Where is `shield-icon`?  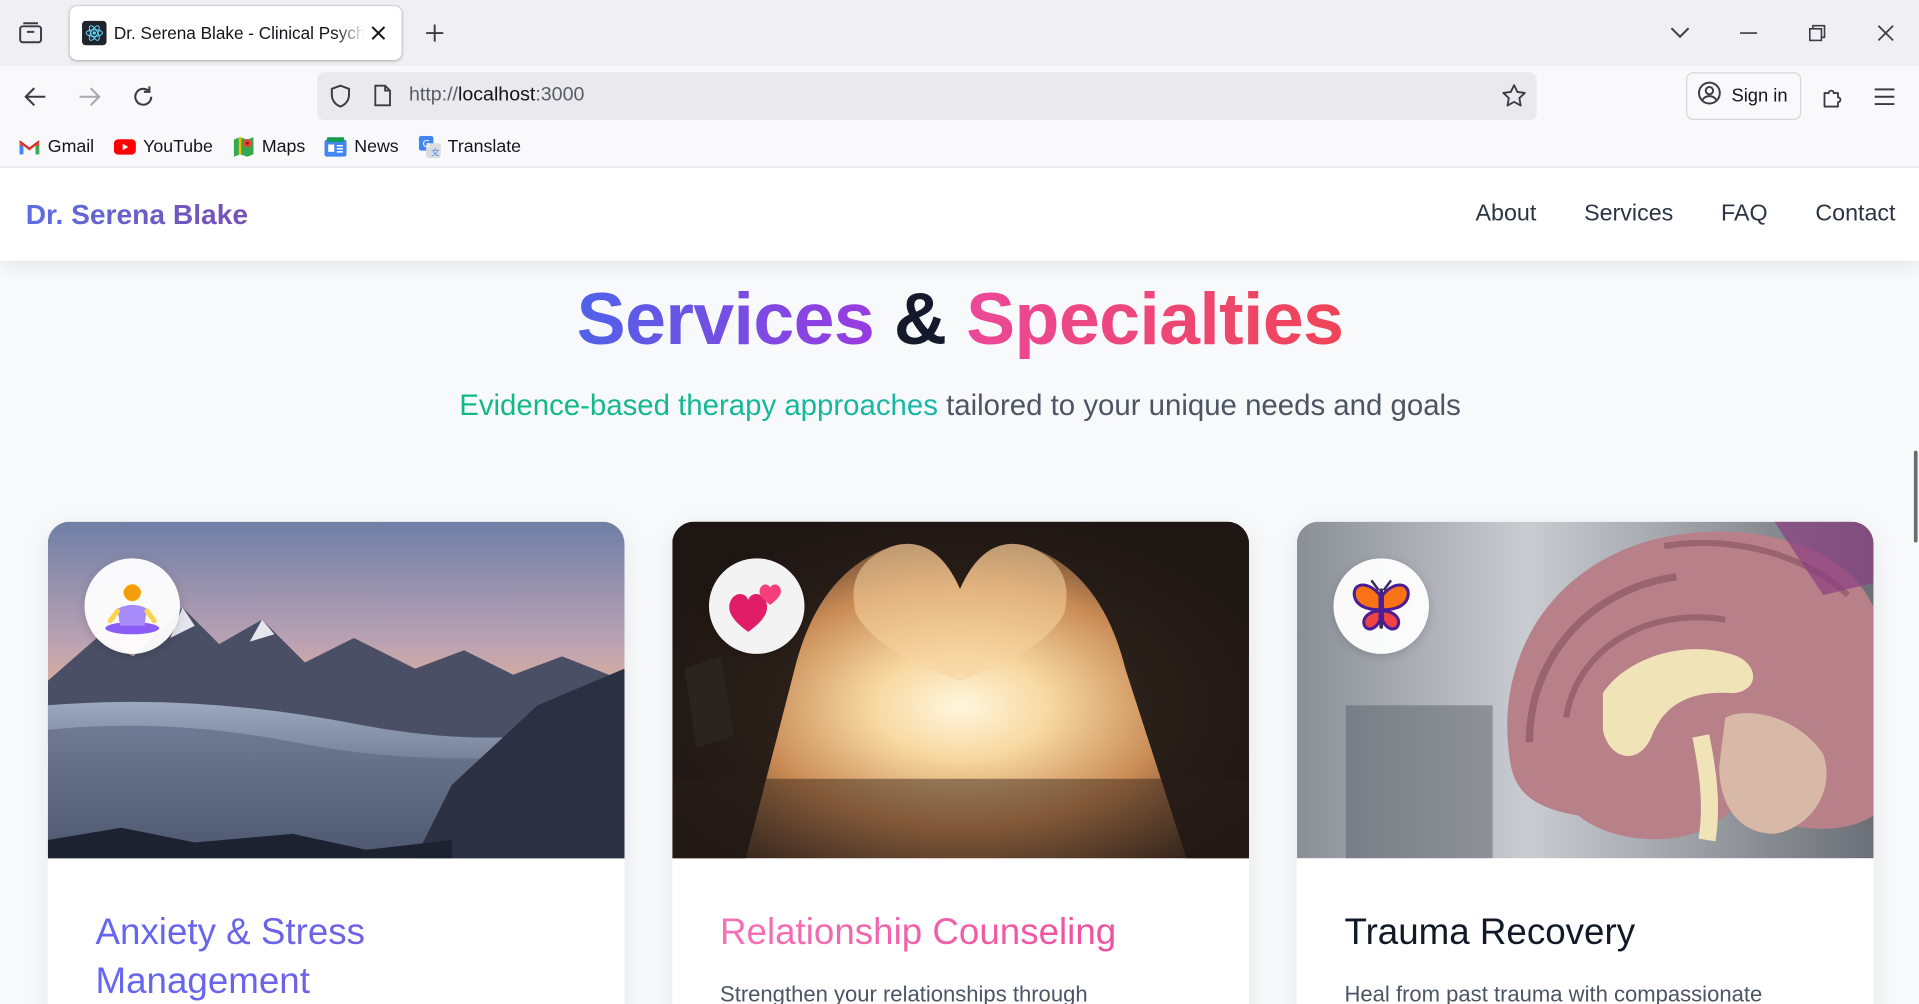 shield-icon is located at coordinates (340, 98).